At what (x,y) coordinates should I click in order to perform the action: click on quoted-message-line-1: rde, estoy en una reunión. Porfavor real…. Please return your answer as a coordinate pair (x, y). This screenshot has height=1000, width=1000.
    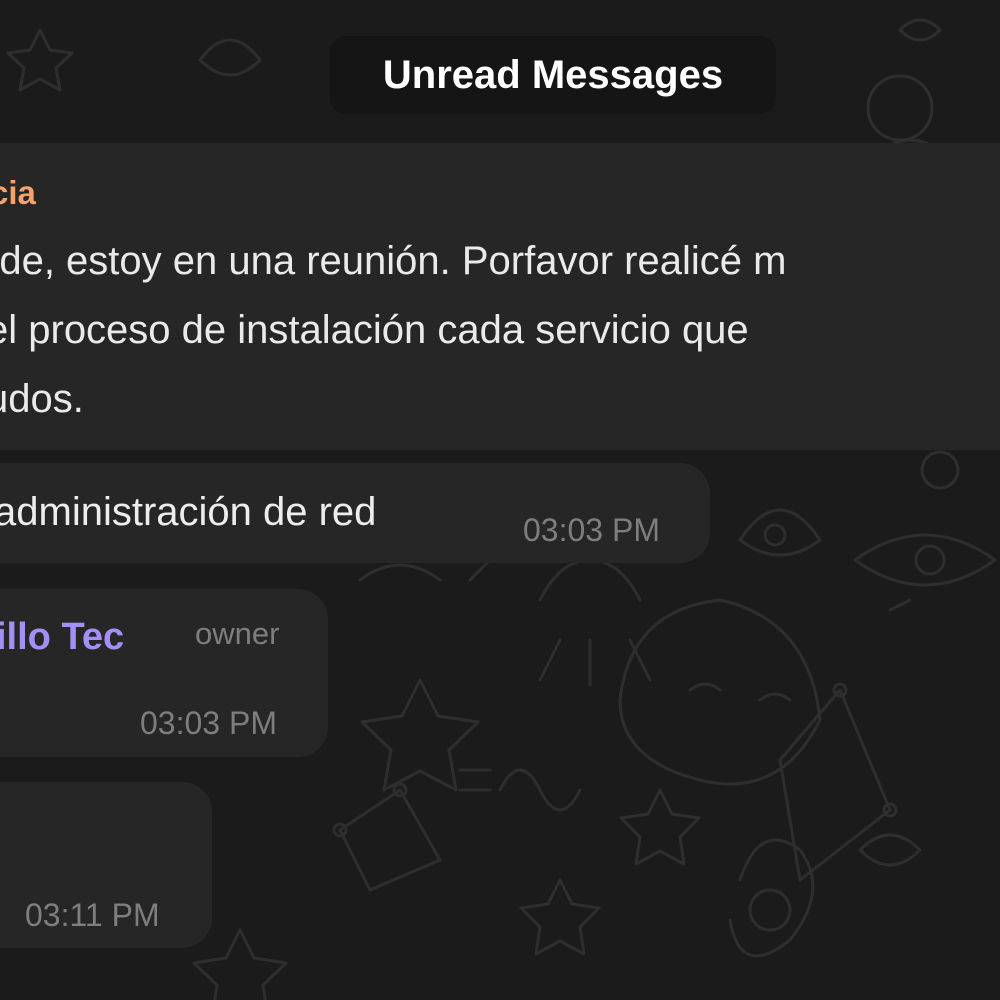
    Looking at the image, I should click on (393, 261).